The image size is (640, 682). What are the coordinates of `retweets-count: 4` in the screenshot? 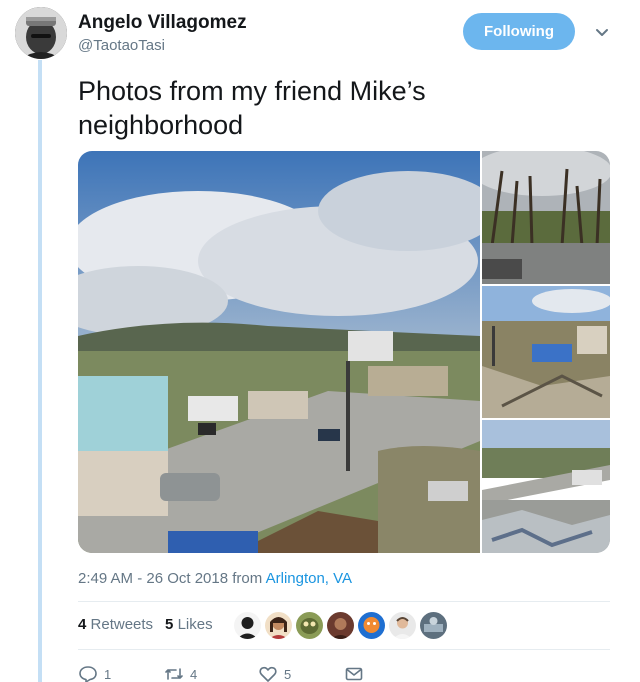 It's located at (82, 624).